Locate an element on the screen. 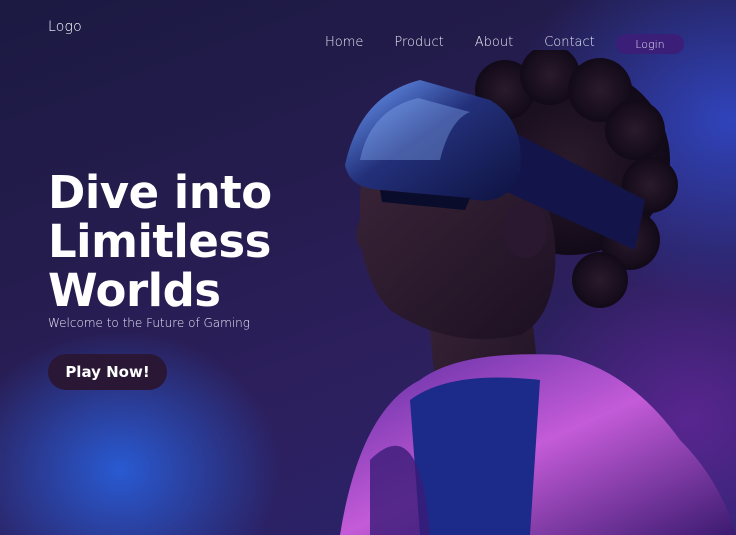 The image size is (736, 535). hero-title-line: Dive into is located at coordinates (160, 192).